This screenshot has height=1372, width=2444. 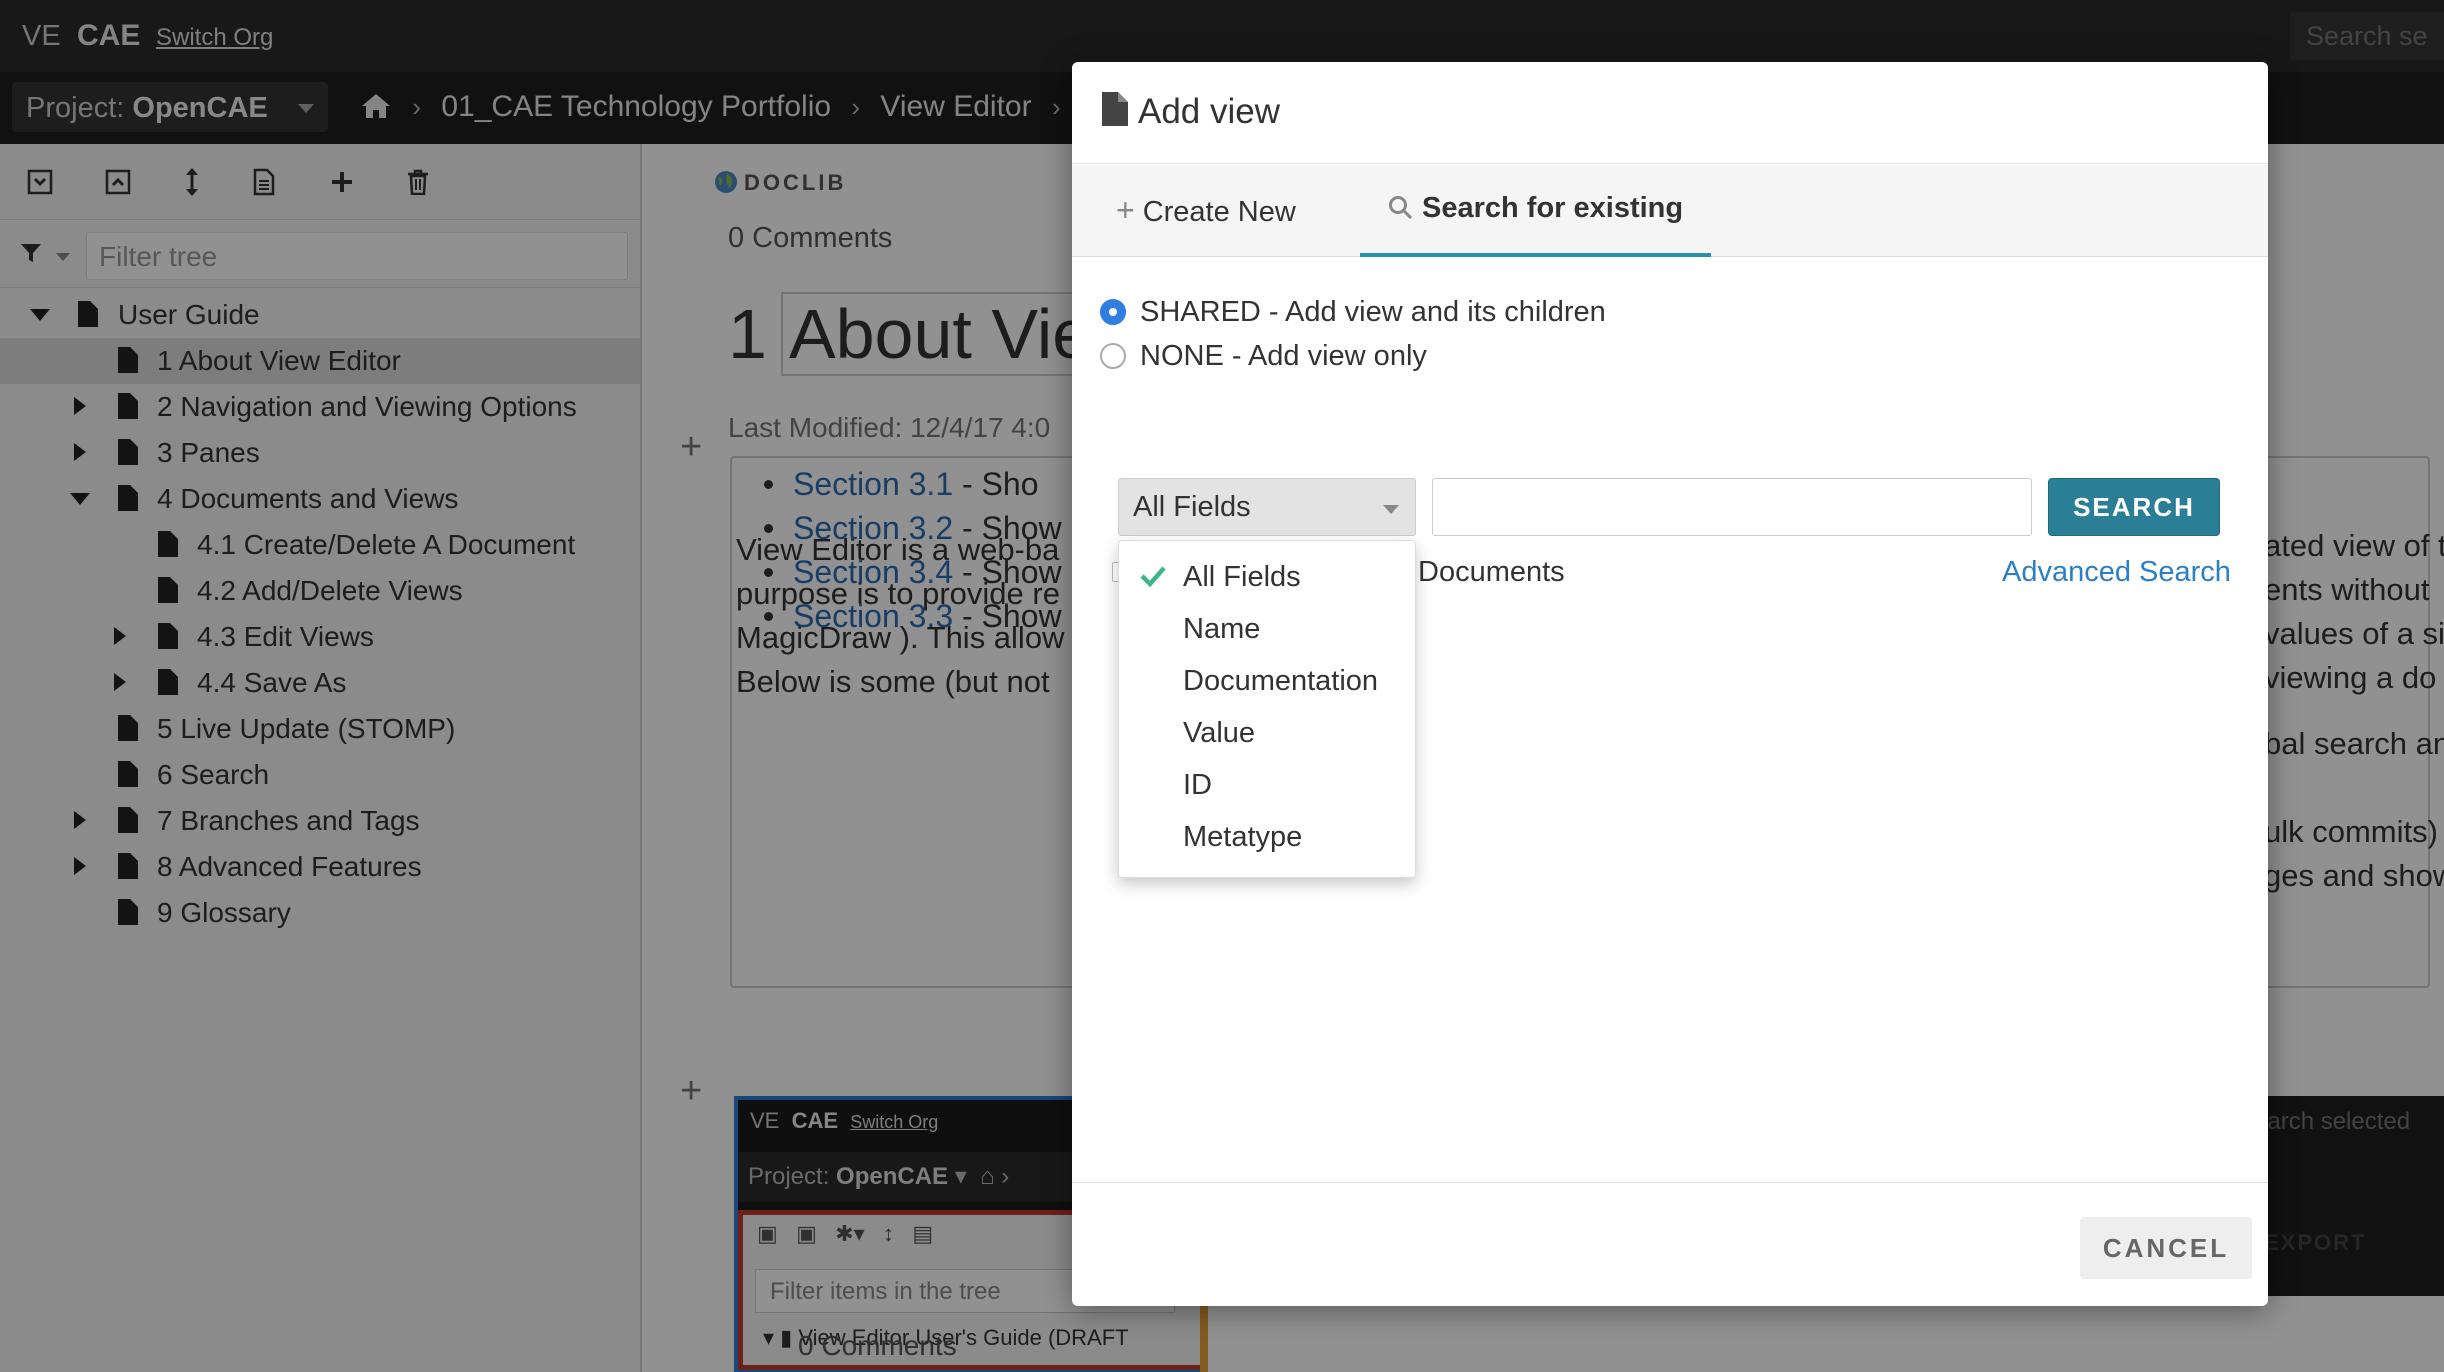 I want to click on dialog-header: Add view, so click(x=1670, y=113).